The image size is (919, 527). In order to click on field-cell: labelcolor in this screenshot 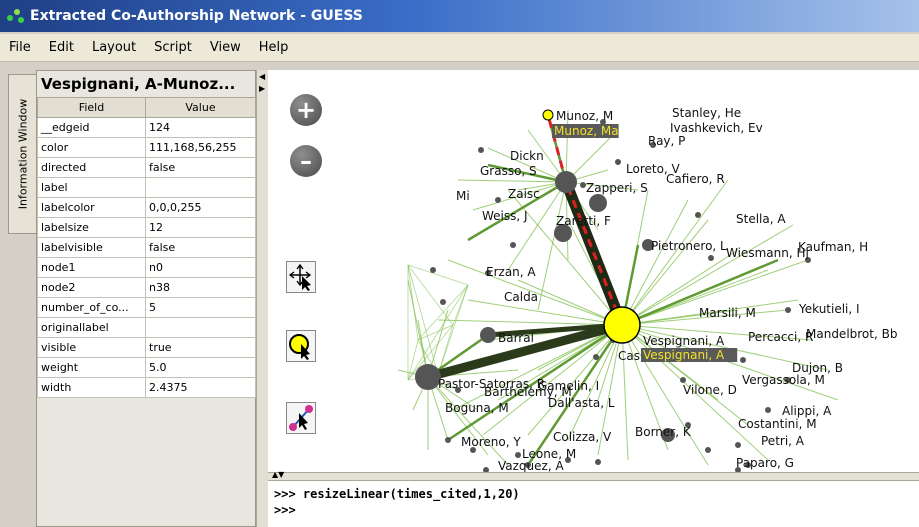, I will do `click(91, 207)`.